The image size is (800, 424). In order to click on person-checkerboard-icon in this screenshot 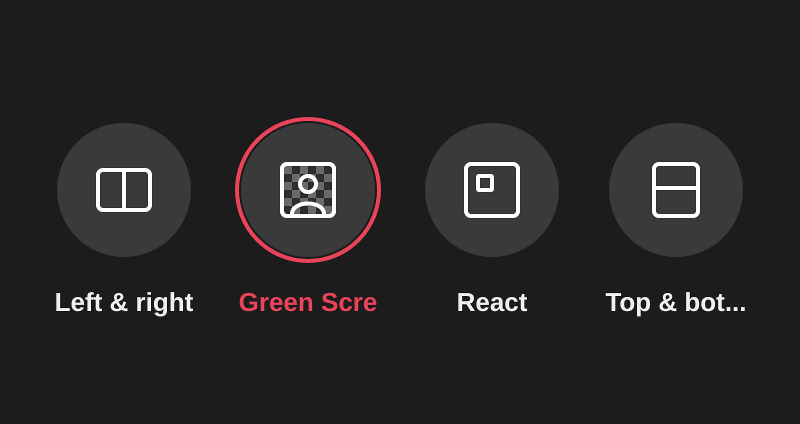, I will do `click(308, 190)`.